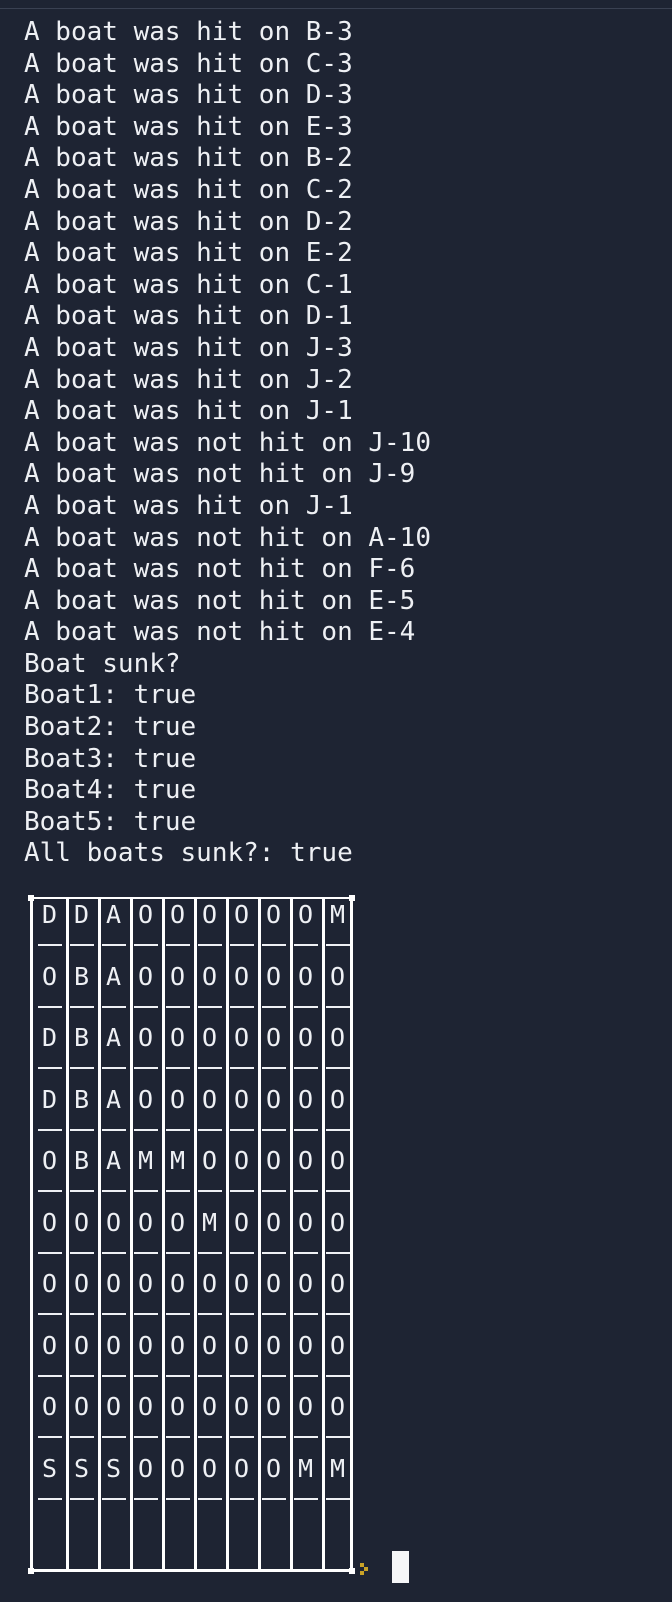  Describe the element at coordinates (227, 537) in the screenshot. I see `log-line: A boat was not hit on A-10` at that location.